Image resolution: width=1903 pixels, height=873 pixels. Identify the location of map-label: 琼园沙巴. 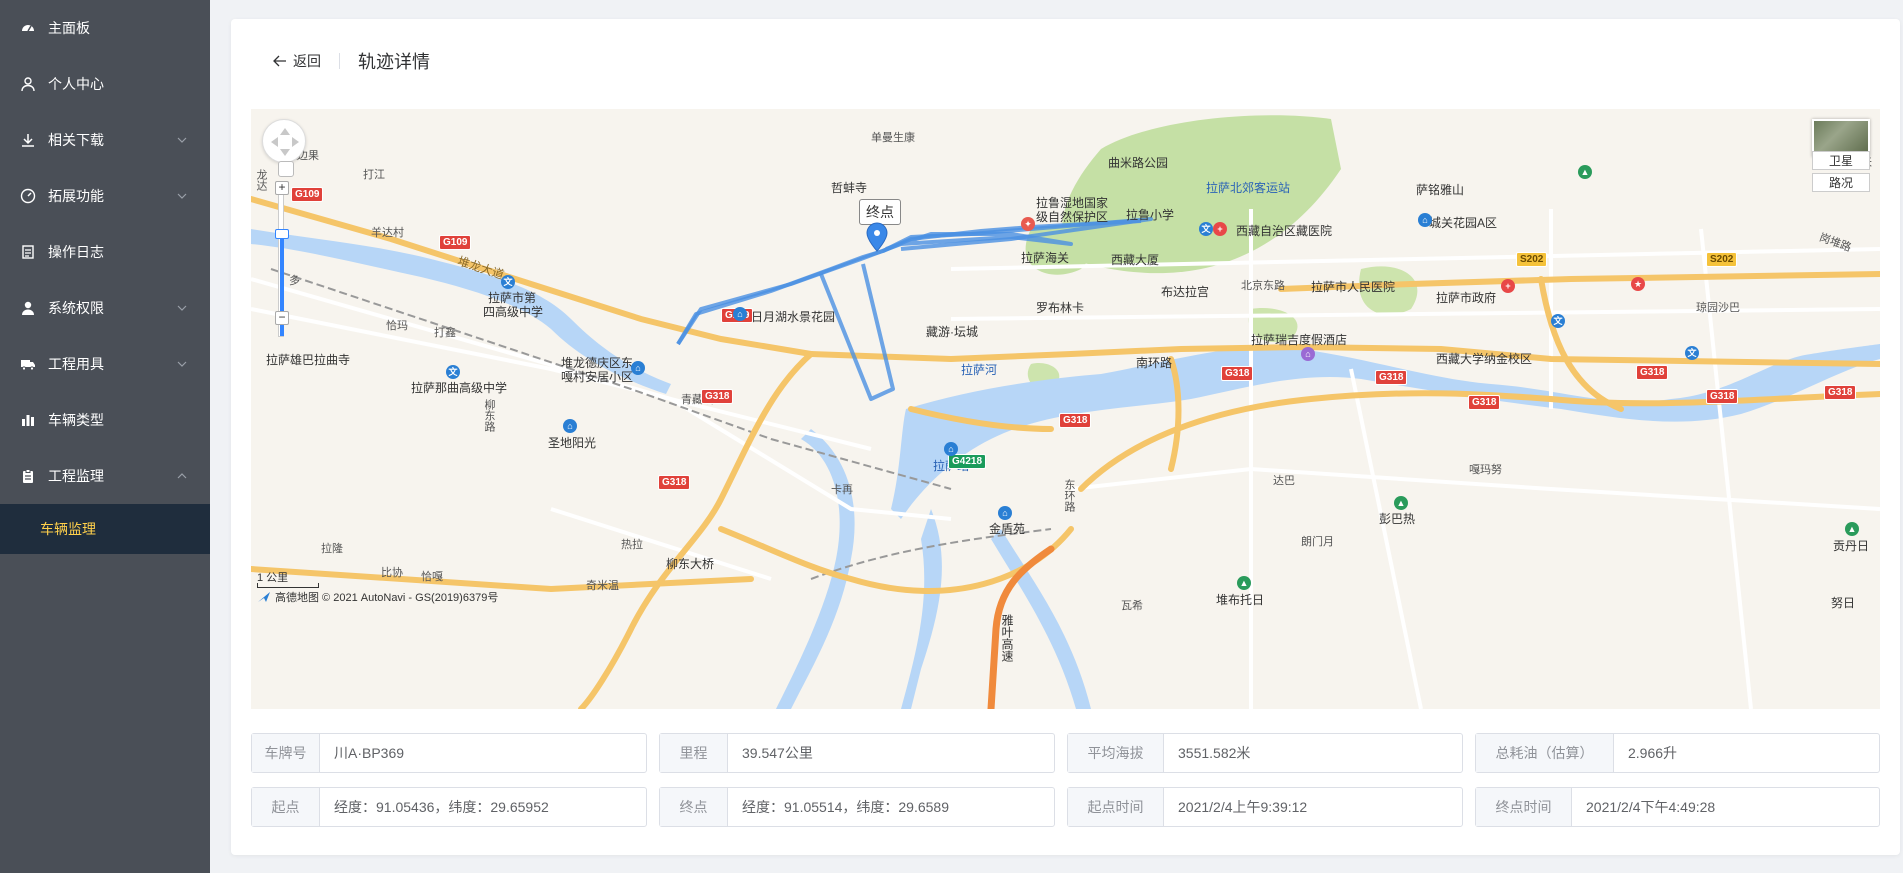
(1718, 308).